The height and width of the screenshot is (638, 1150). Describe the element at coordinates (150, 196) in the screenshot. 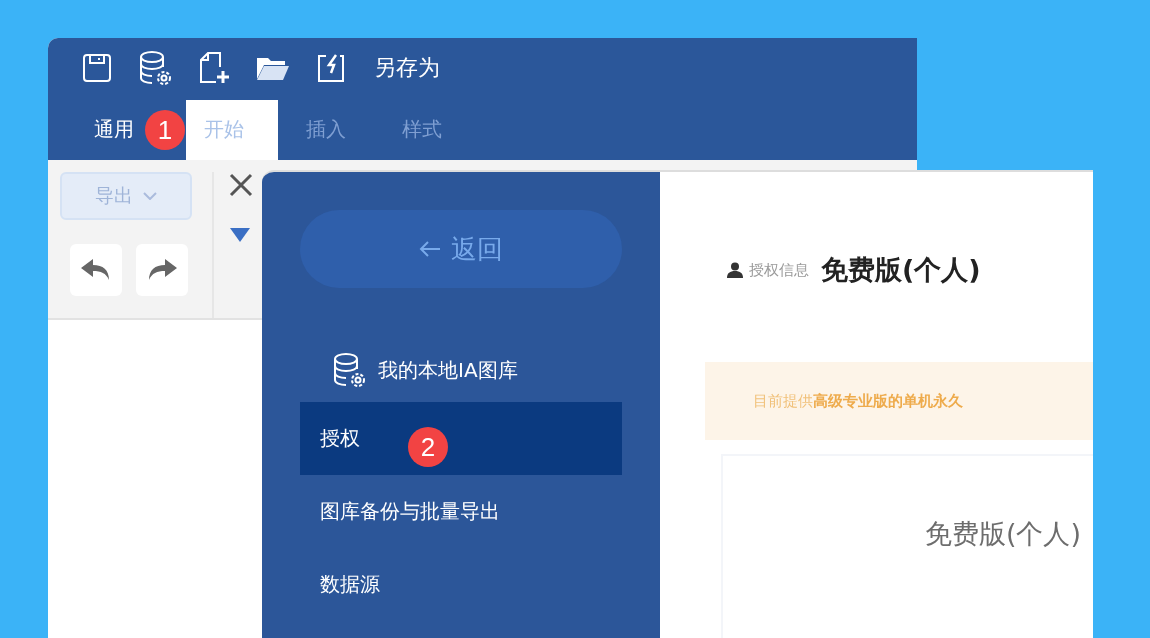

I see `chevron-down-icon` at that location.